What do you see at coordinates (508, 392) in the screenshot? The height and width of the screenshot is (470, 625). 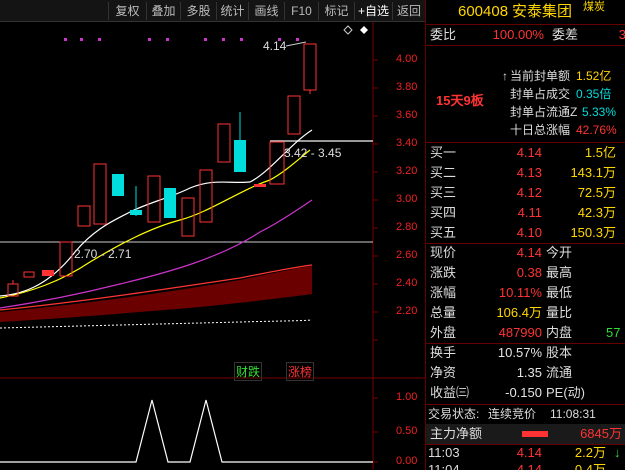 I see `eps-row: 收益㈢ -0.150 PE(动)` at bounding box center [508, 392].